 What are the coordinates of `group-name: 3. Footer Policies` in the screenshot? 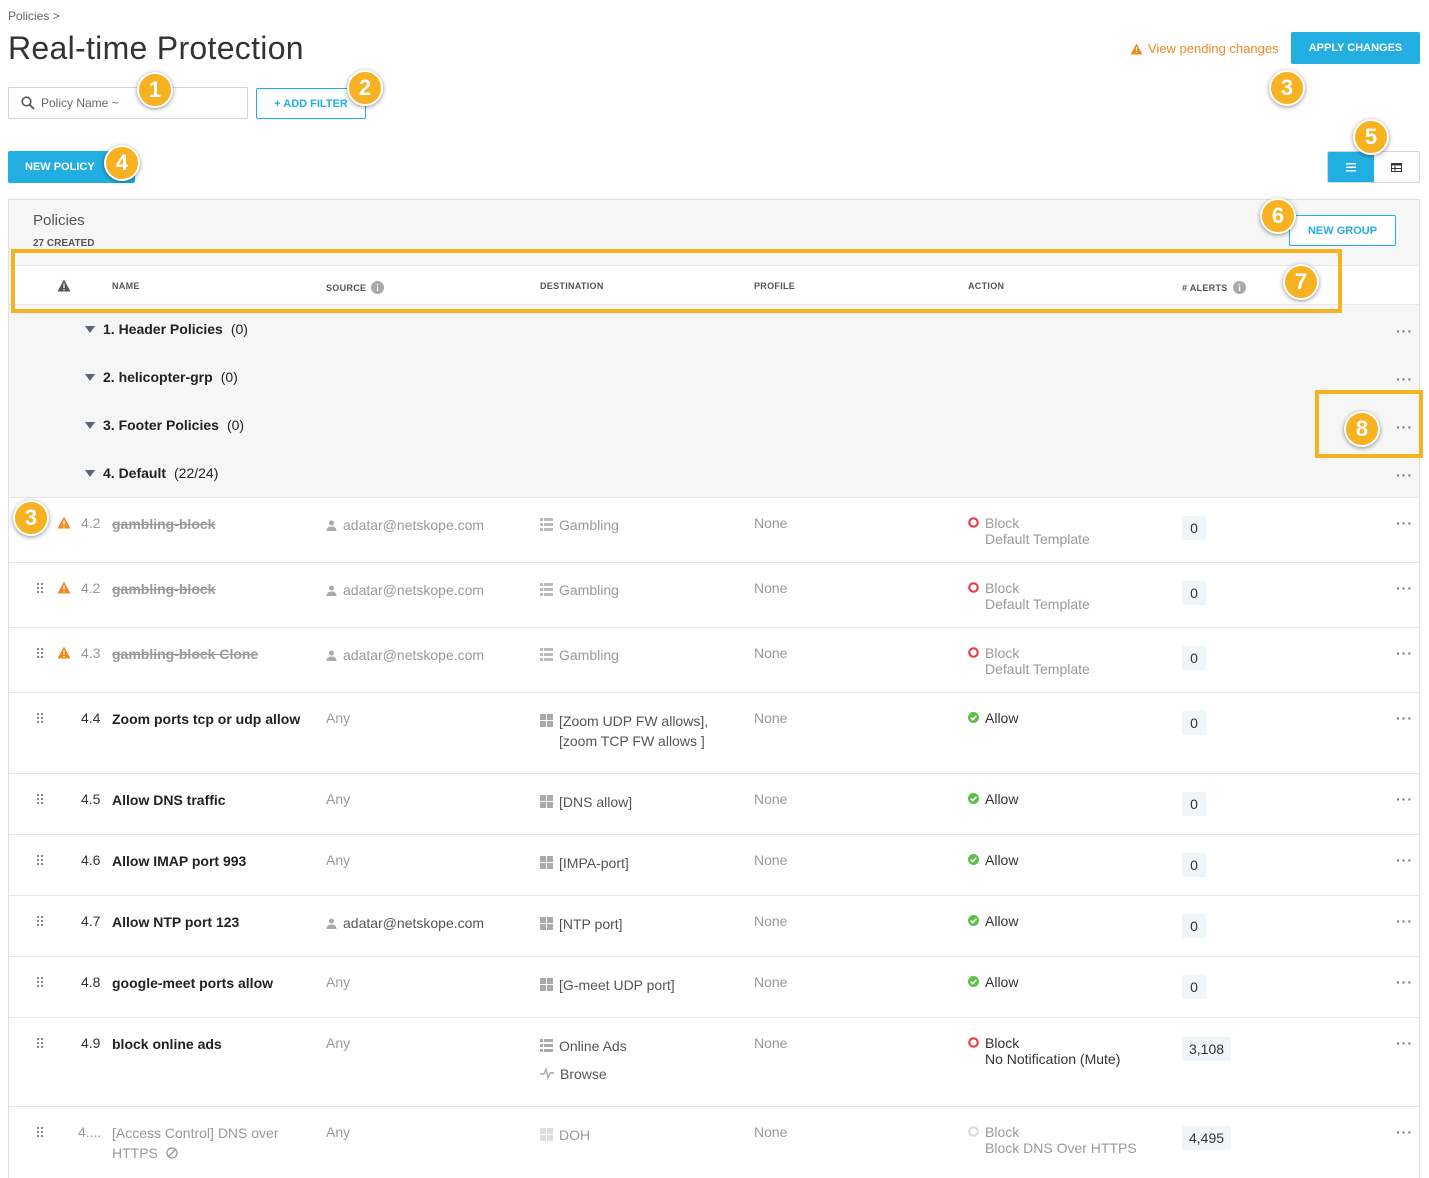 It's located at (161, 425).